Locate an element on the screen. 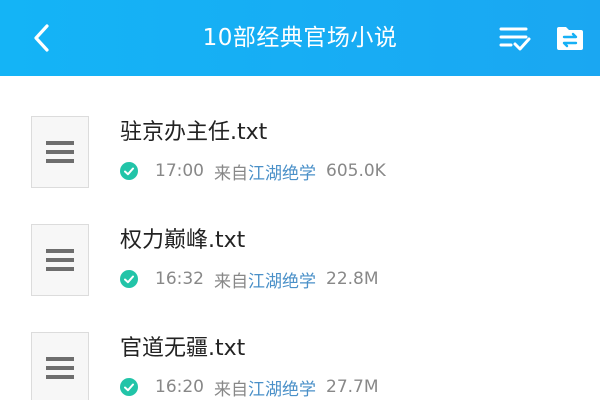 The height and width of the screenshot is (400, 600). file-name: 驻京办主任.txt is located at coordinates (194, 132).